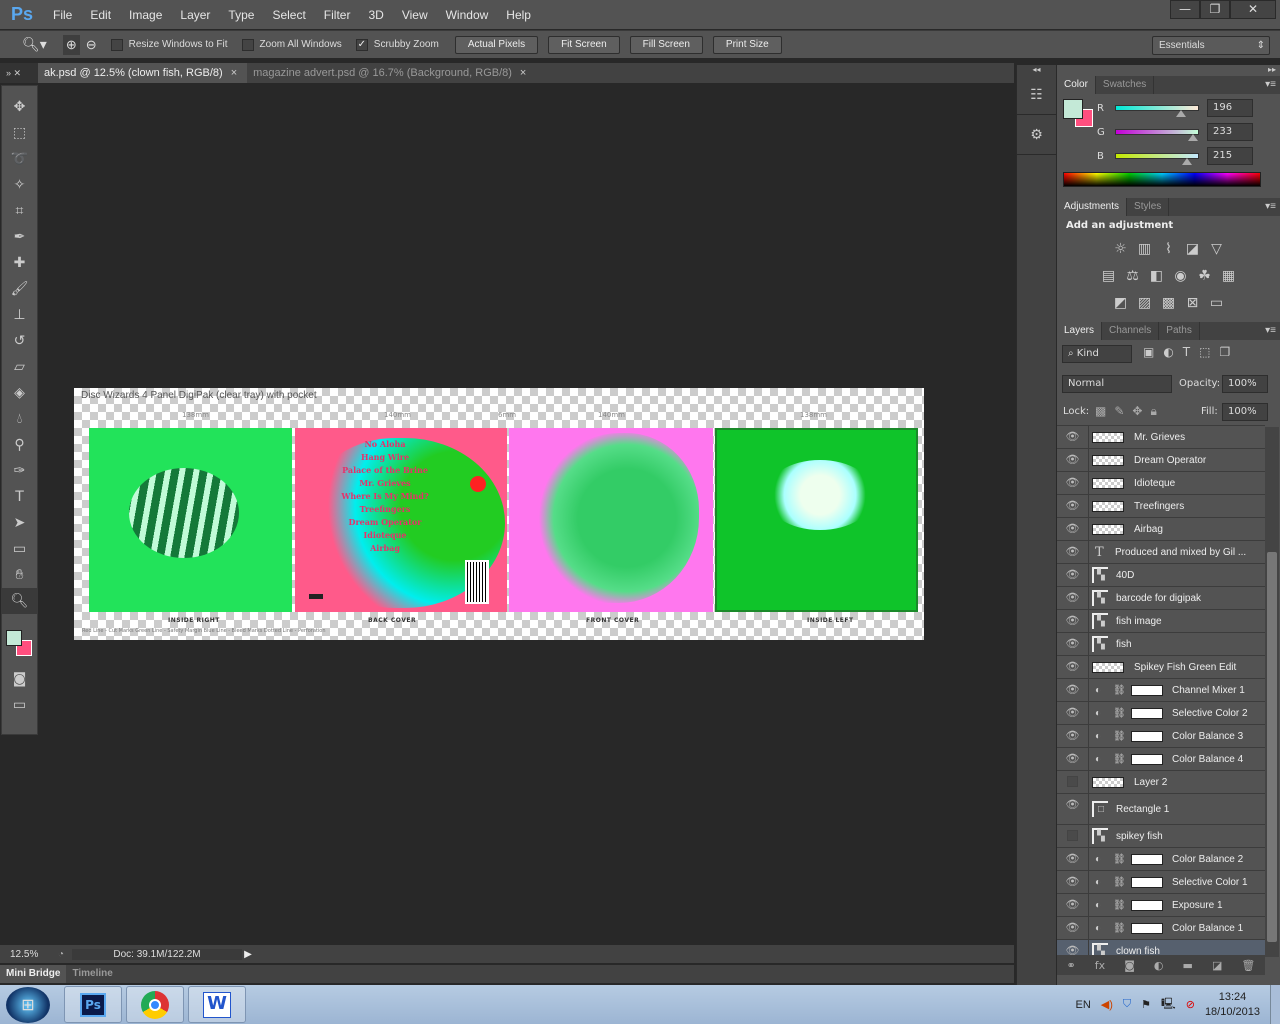  What do you see at coordinates (1130, 411) in the screenshot?
I see `lock-icons: ▩✎✥🔒︎` at bounding box center [1130, 411].